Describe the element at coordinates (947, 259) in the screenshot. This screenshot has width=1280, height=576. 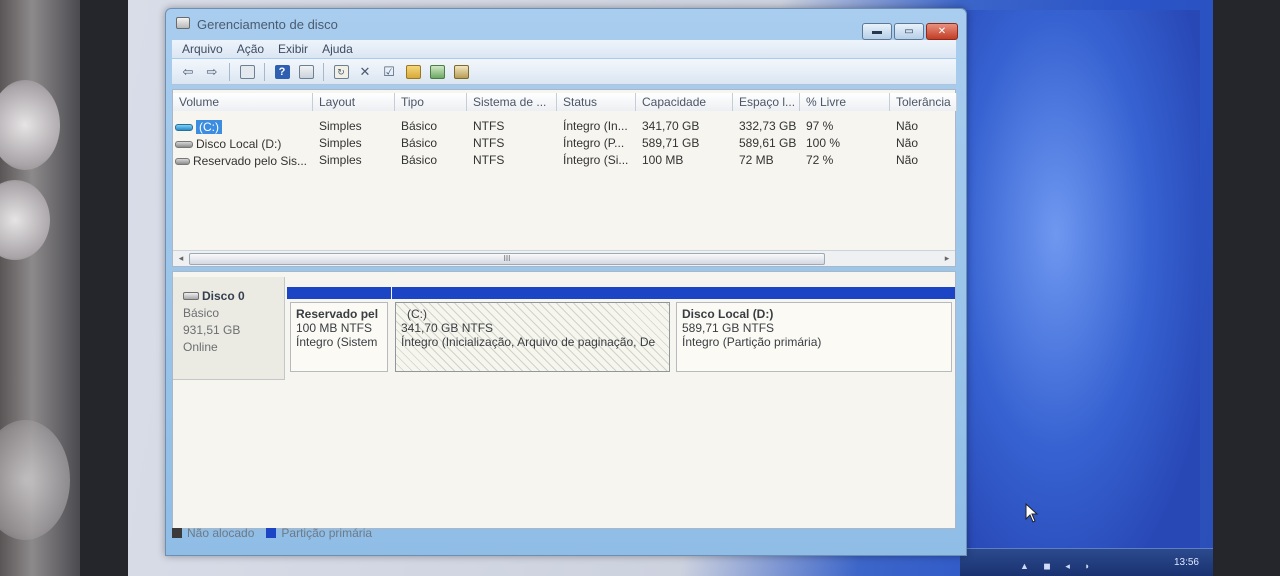
I see `scroll-right-icon: ▸` at that location.